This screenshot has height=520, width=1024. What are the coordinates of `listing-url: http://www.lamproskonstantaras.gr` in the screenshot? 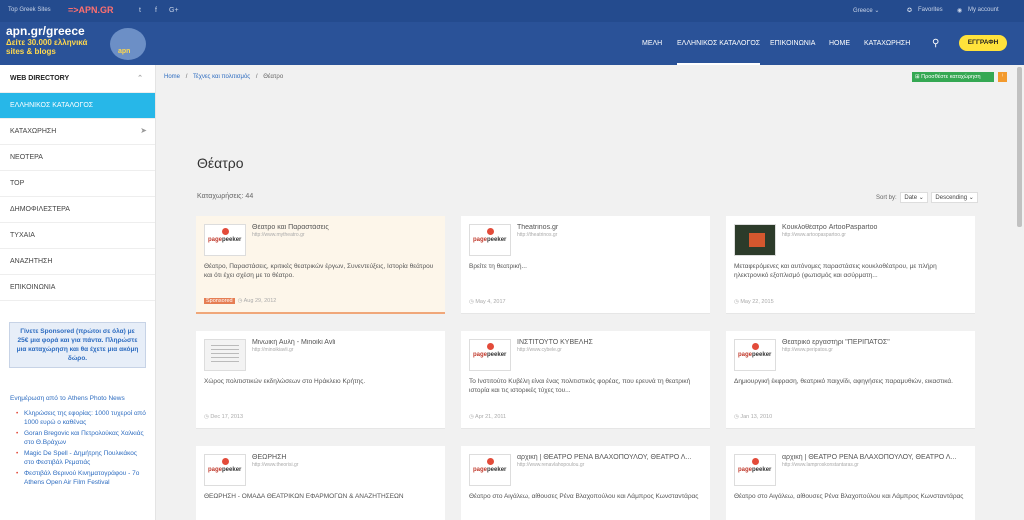 It's located at (820, 465).